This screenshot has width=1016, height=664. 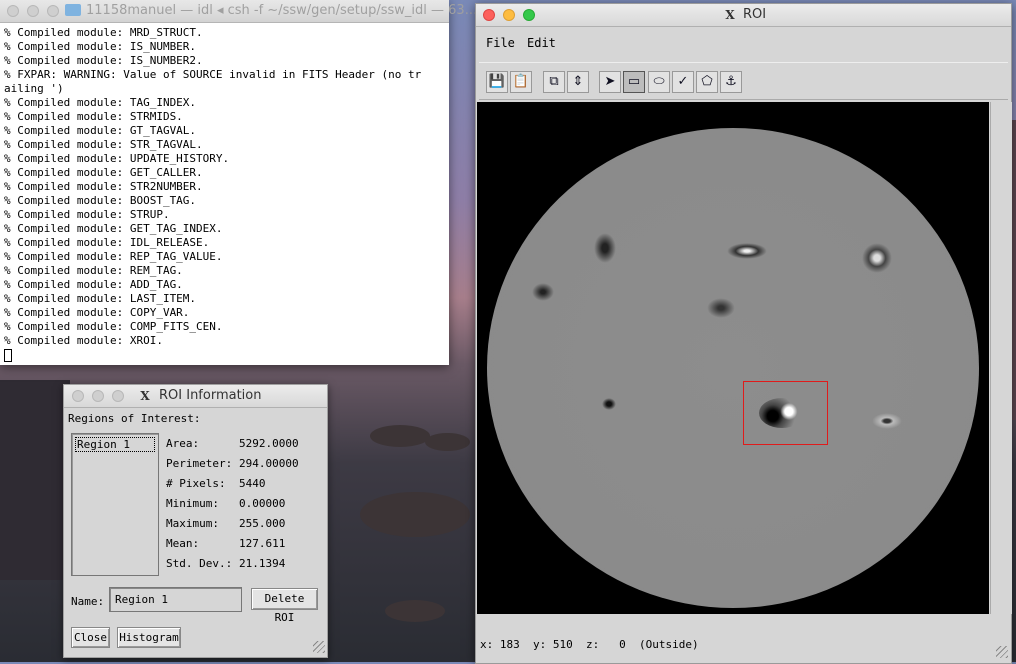 I want to click on roi-rectangle, so click(x=785, y=413).